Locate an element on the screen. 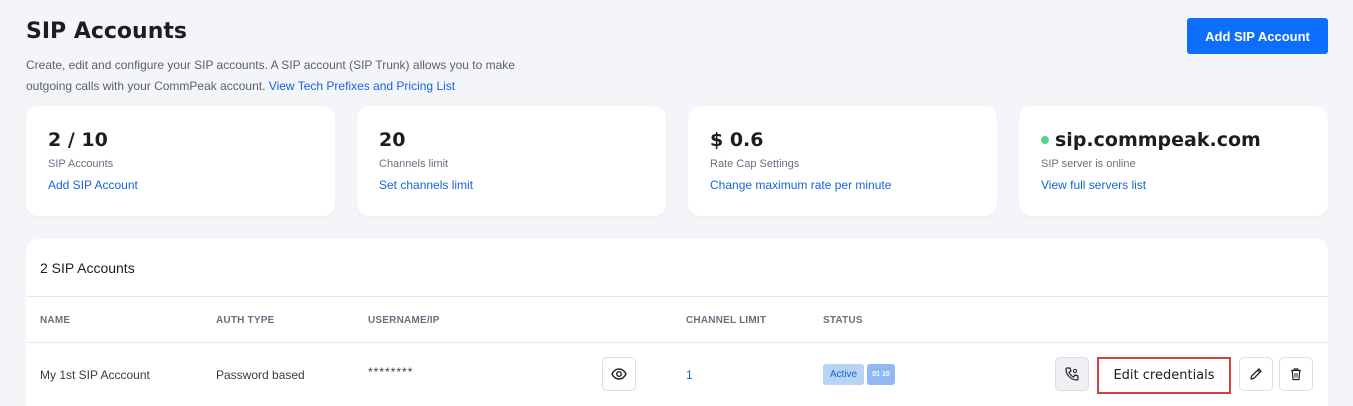  sip-settings-button is located at coordinates (1072, 374).